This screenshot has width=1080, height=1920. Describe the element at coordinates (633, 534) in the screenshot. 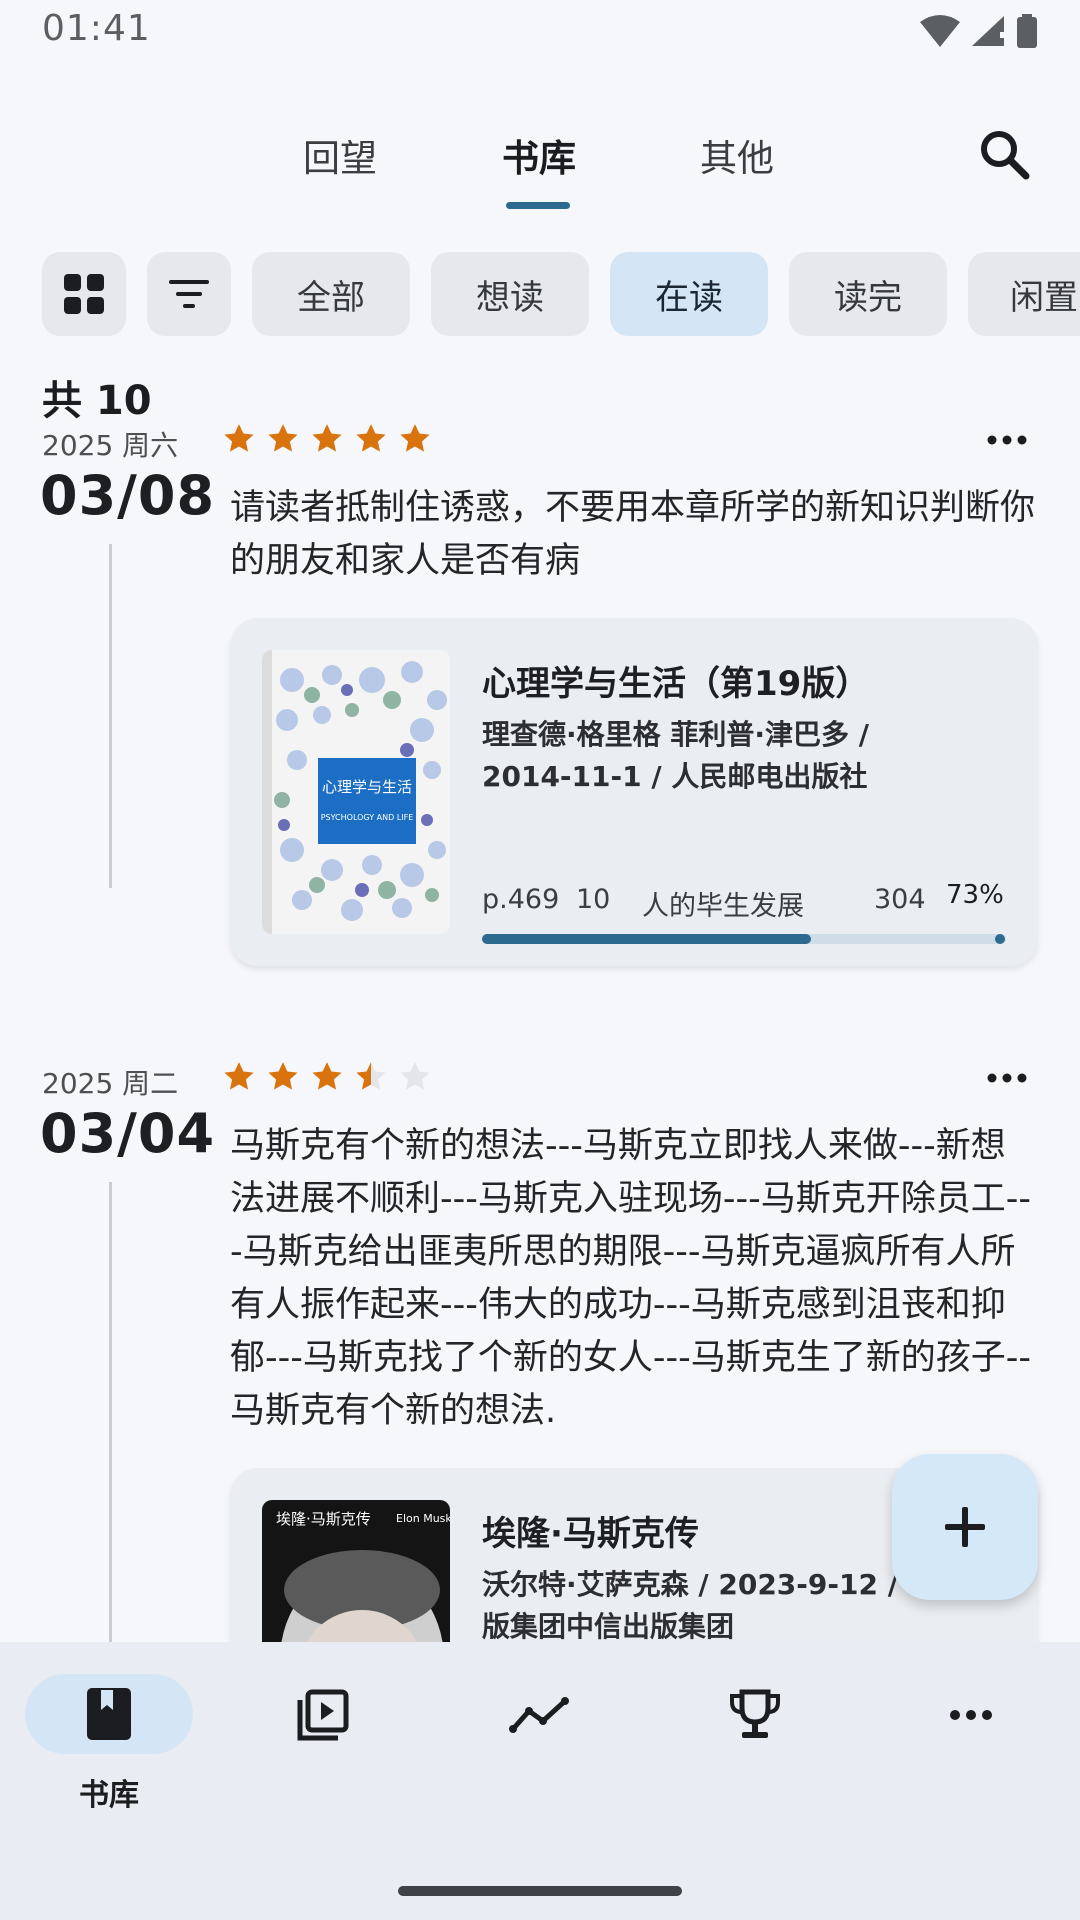

I see `entry-note: 请读者抵制住诱惑，不要用本章所学的新知识判断你的朋友和家人是否有病` at that location.